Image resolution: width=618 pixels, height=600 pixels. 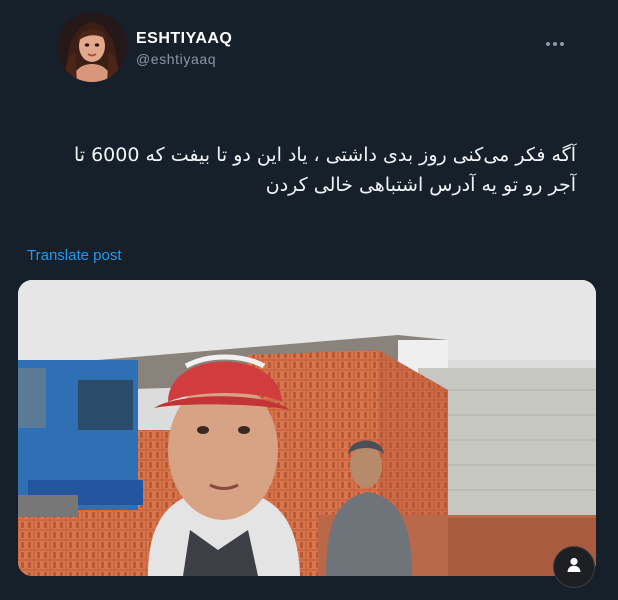 I want to click on translate-post-link: Translate post, so click(x=74, y=255).